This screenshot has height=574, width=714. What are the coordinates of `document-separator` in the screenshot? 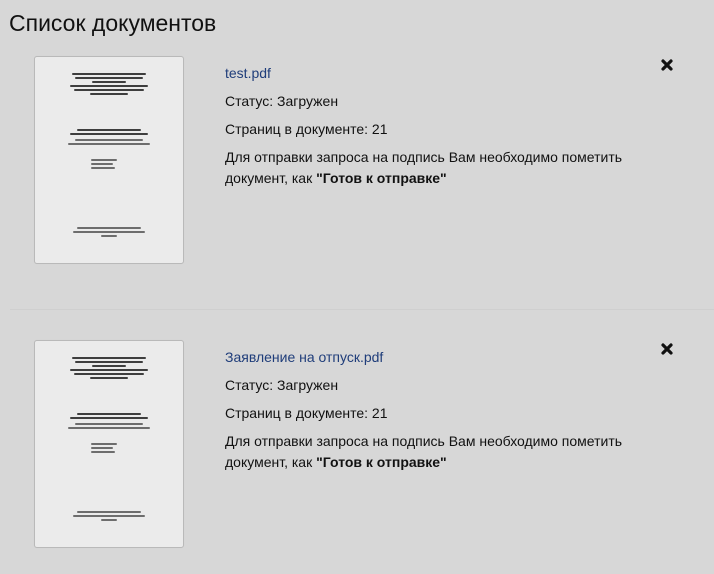 It's located at (362, 309).